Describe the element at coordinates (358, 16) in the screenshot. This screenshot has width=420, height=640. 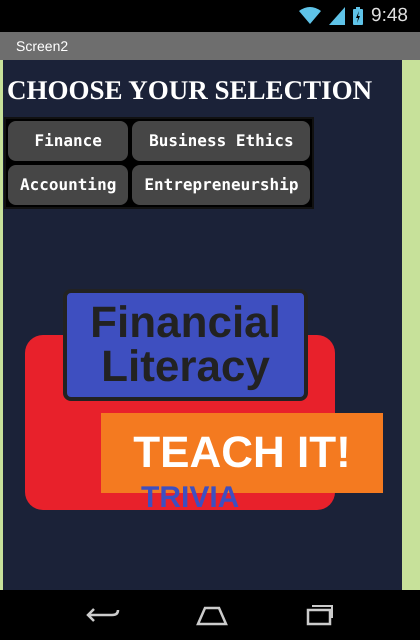
I see `battery-icon` at that location.